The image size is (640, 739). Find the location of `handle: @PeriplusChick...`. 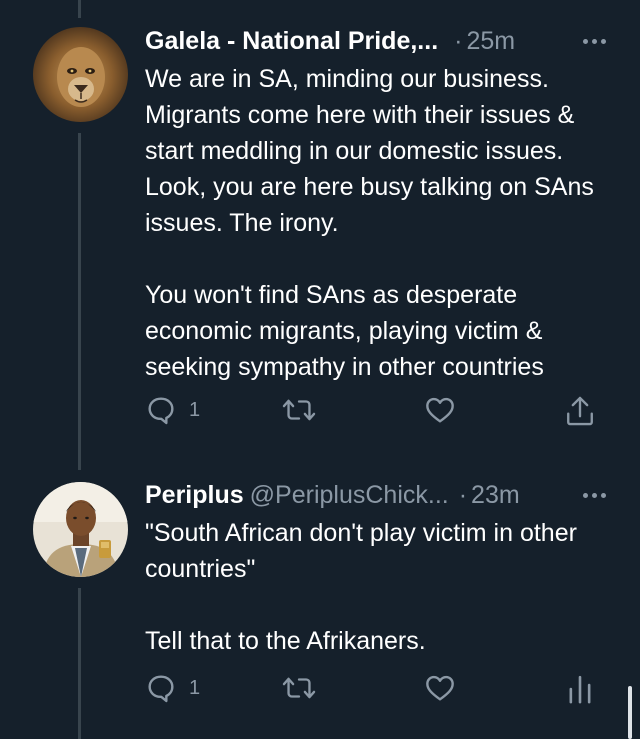

handle: @PeriplusChick... is located at coordinates (349, 495).